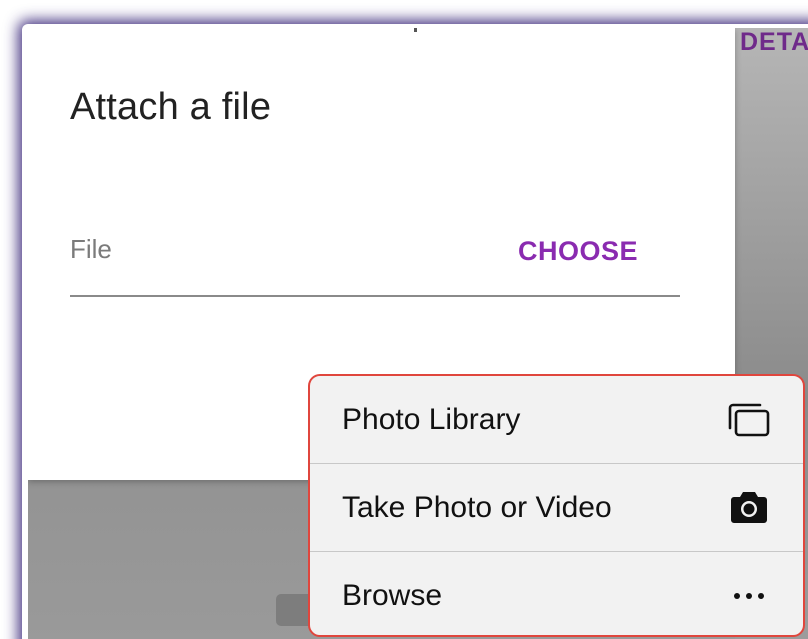 This screenshot has height=639, width=808. I want to click on photo-library-icon, so click(749, 420).